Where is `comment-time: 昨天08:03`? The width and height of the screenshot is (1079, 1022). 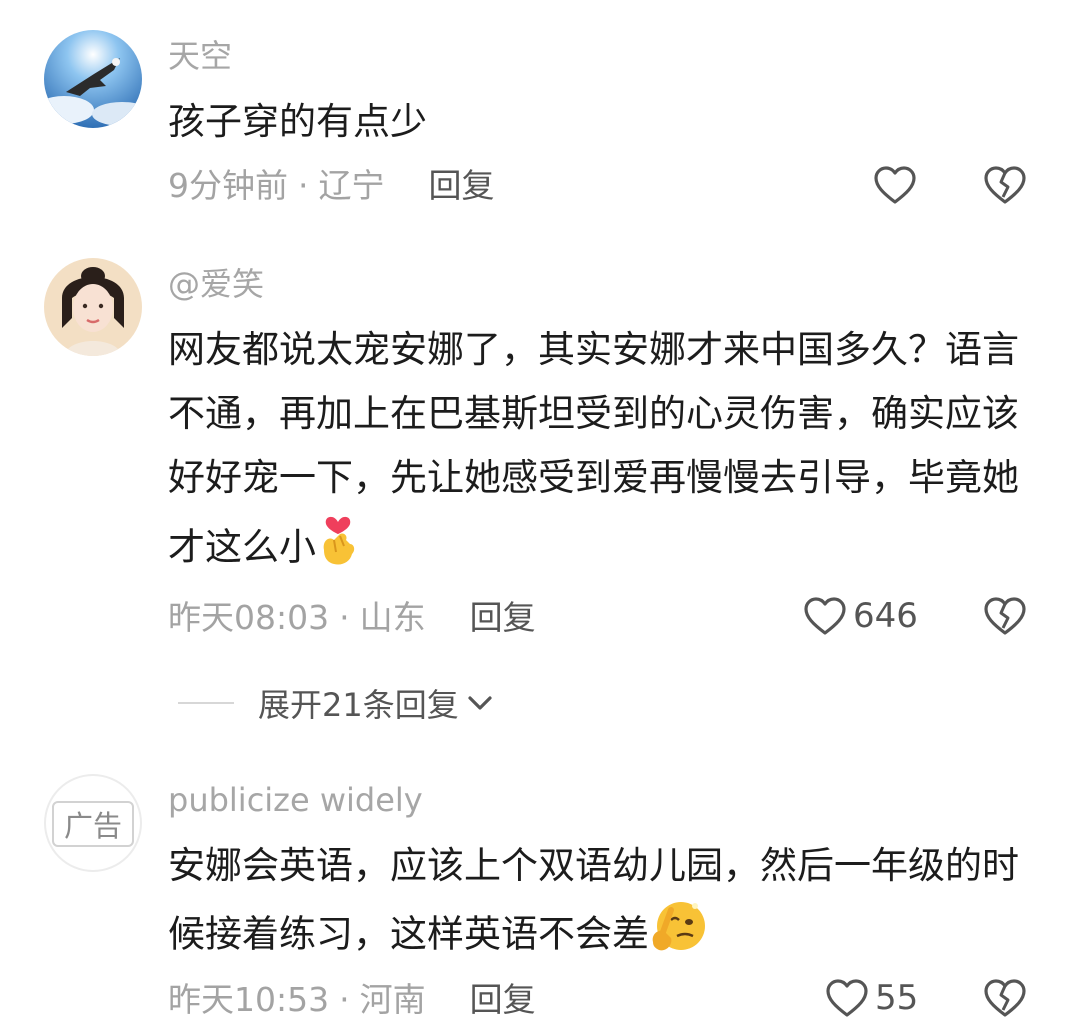
comment-time: 昨天08:03 is located at coordinates (249, 617).